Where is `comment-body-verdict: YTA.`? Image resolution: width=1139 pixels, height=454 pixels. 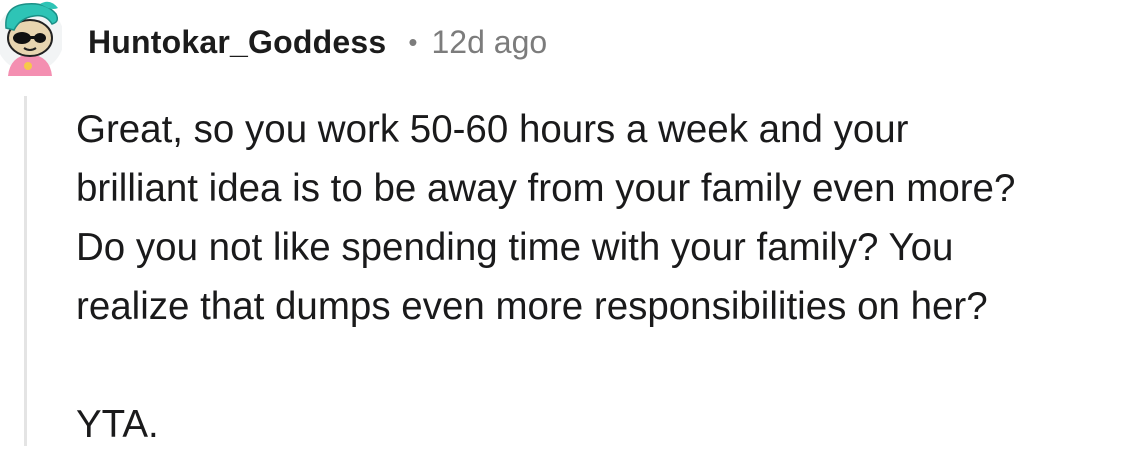
comment-body-verdict: YTA. is located at coordinates (117, 424).